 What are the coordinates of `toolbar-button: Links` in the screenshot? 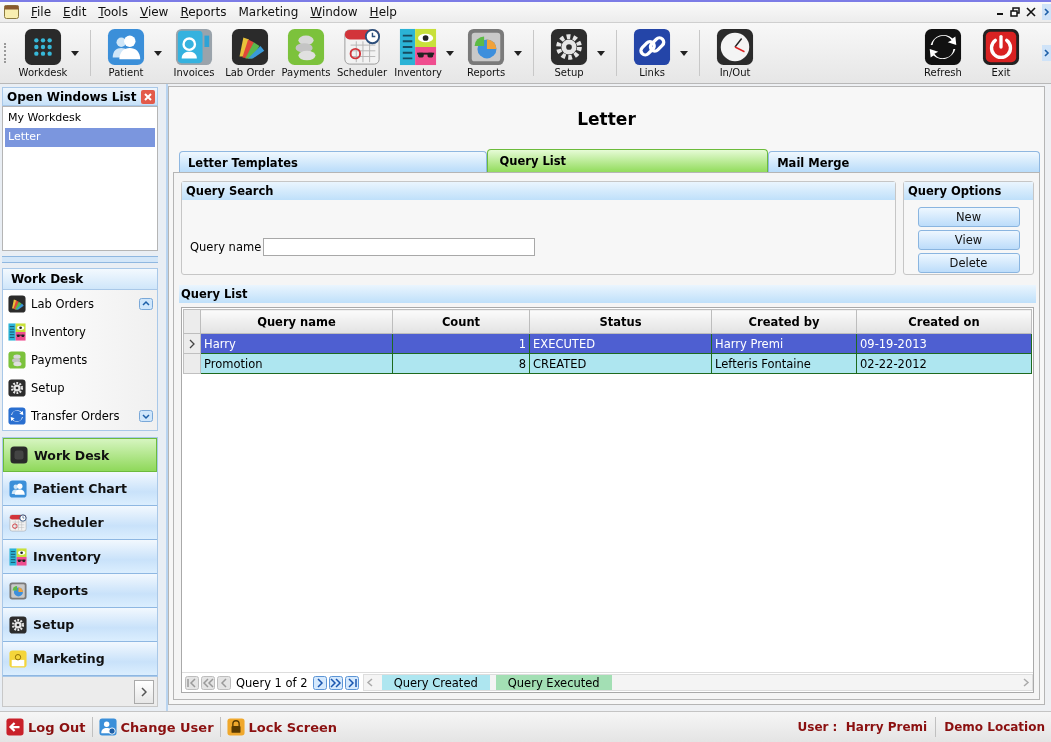 It's located at (658, 53).